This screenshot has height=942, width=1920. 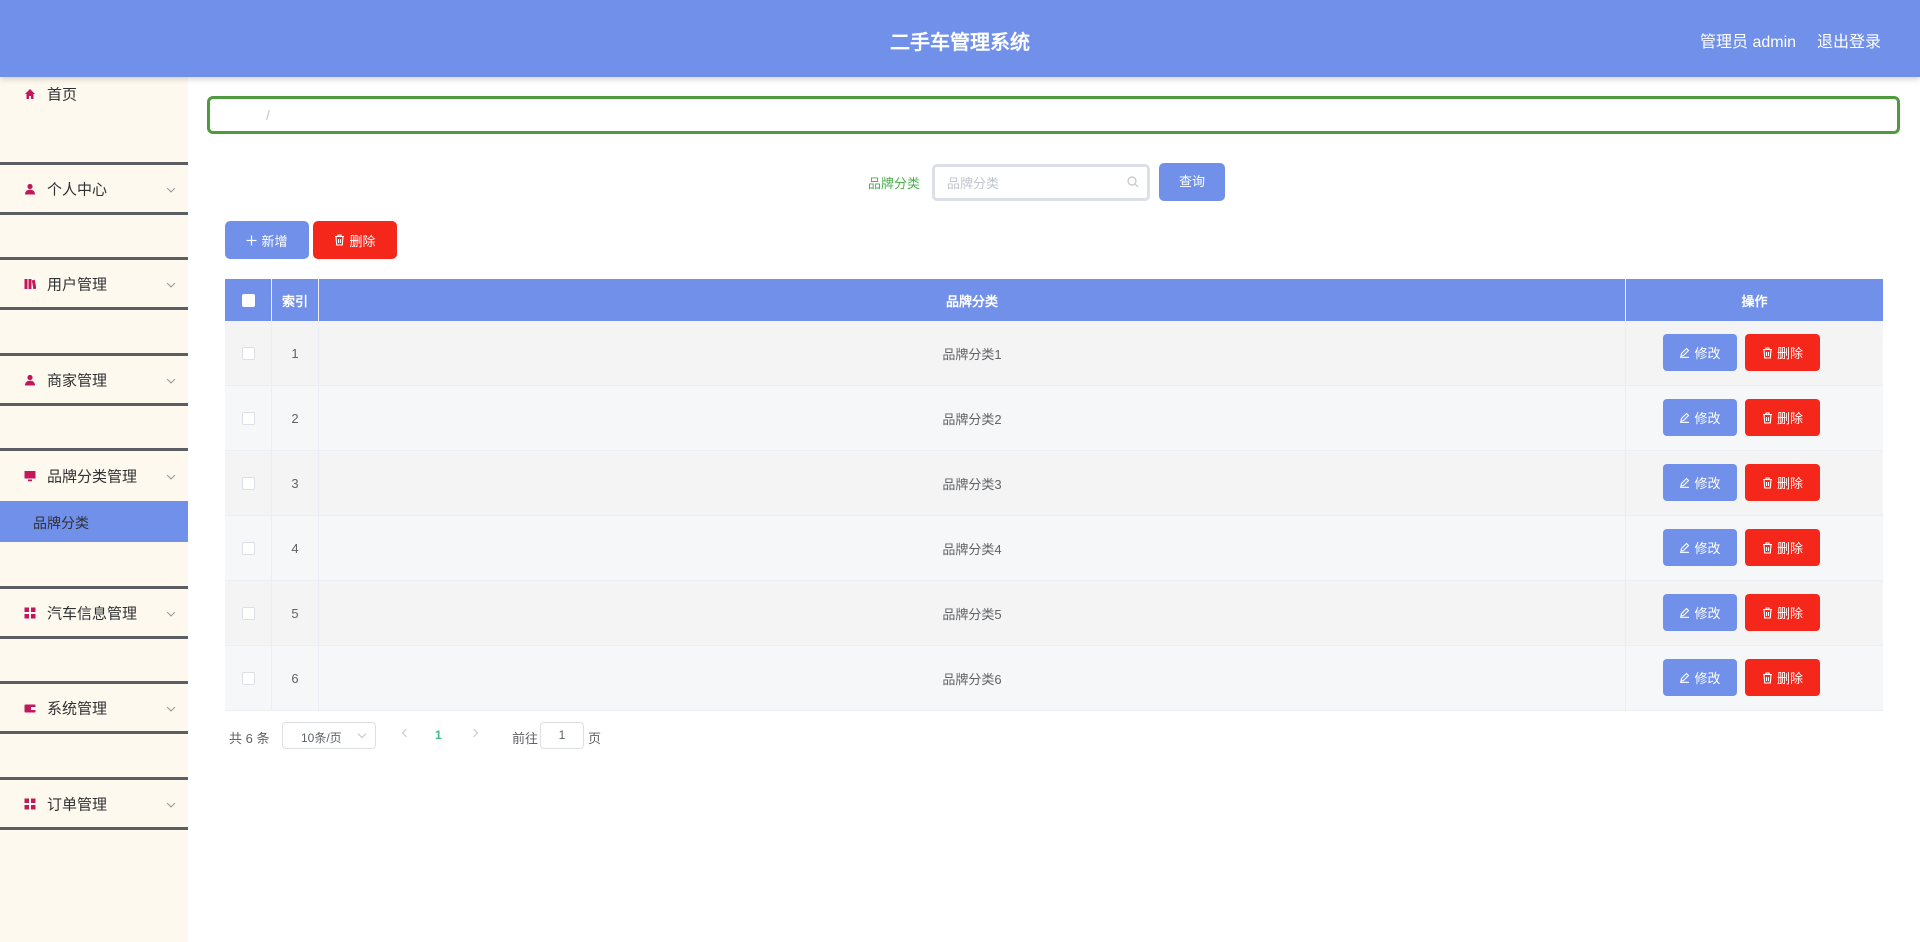 I want to click on row-index: 2, so click(x=295, y=418).